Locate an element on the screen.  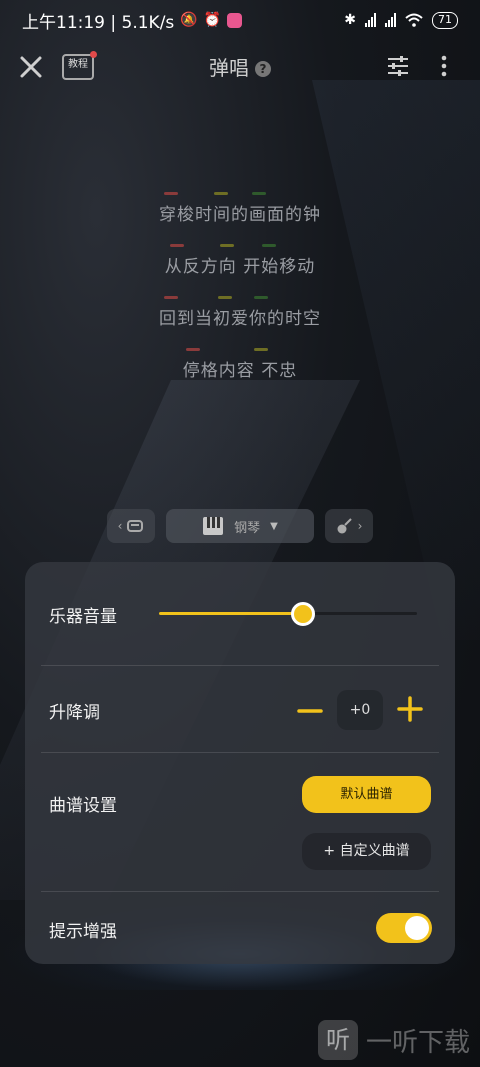
top-bar: 教程 弹唱? is located at coordinates (240, 67).